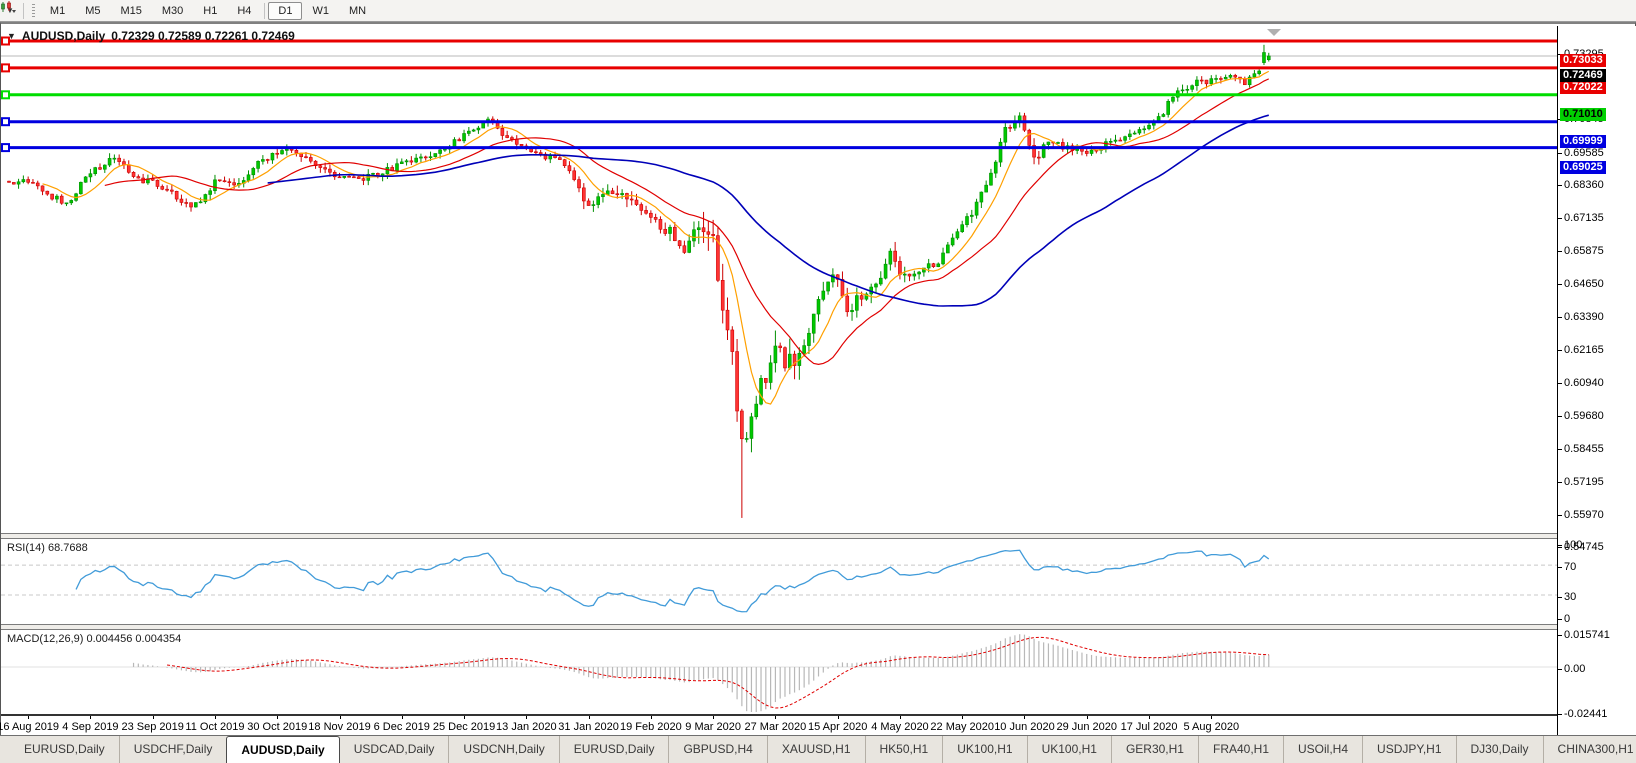  What do you see at coordinates (33, 10) in the screenshot?
I see `toolbar-grip` at bounding box center [33, 10].